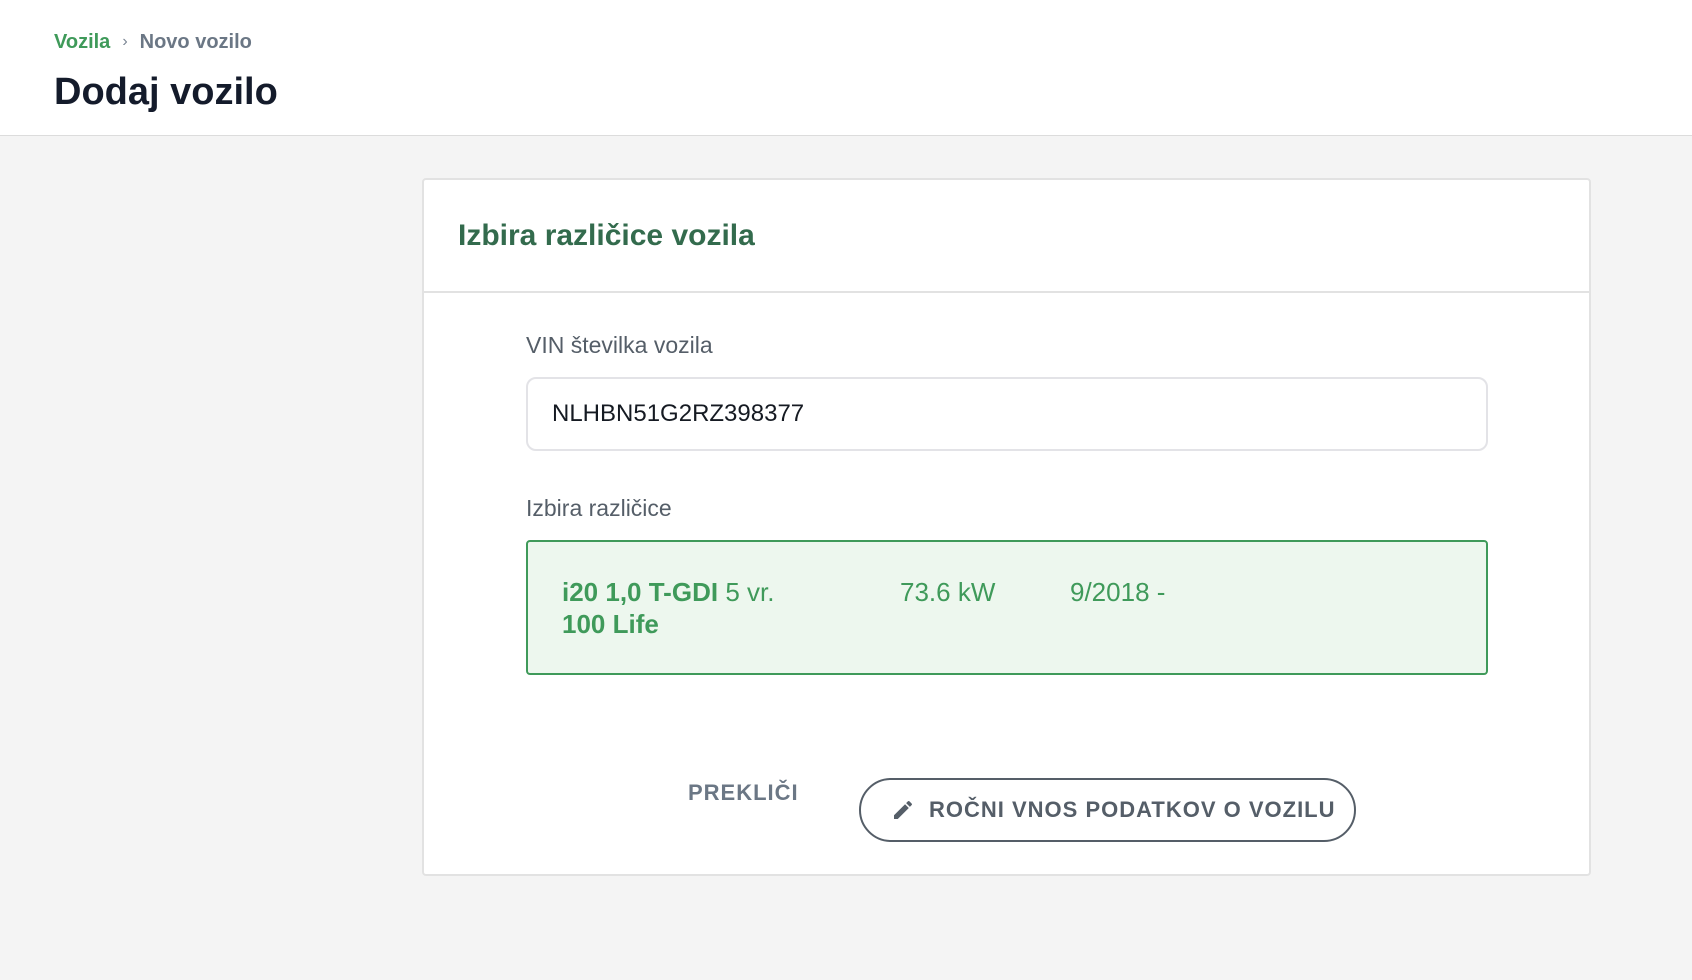 The height and width of the screenshot is (980, 1692). Describe the element at coordinates (1118, 592) in the screenshot. I see `variant-date: 9/2018 -` at that location.